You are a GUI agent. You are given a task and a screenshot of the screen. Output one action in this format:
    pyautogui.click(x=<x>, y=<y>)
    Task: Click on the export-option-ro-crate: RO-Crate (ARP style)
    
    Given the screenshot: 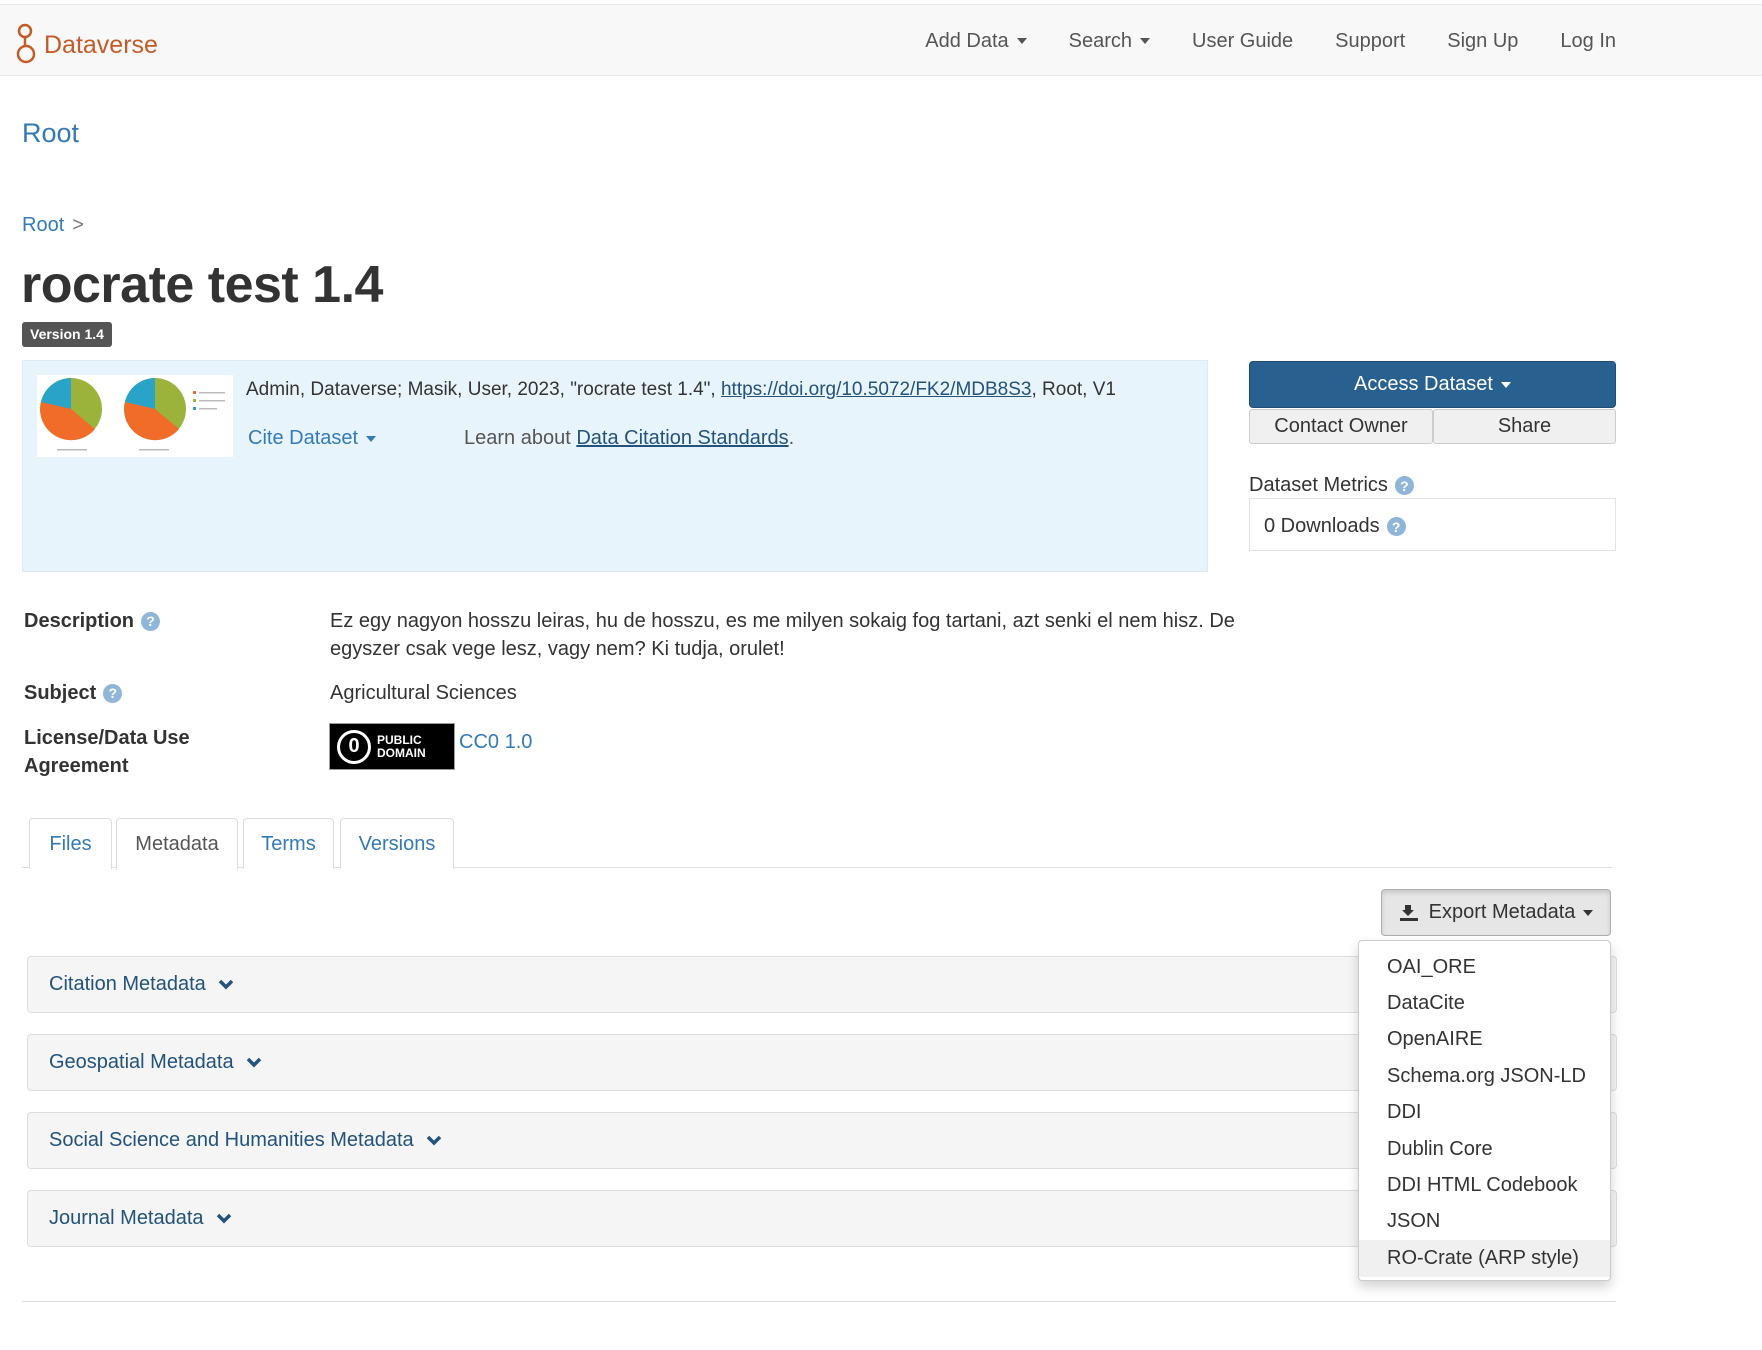 What is the action you would take?
    pyautogui.click(x=1484, y=1258)
    